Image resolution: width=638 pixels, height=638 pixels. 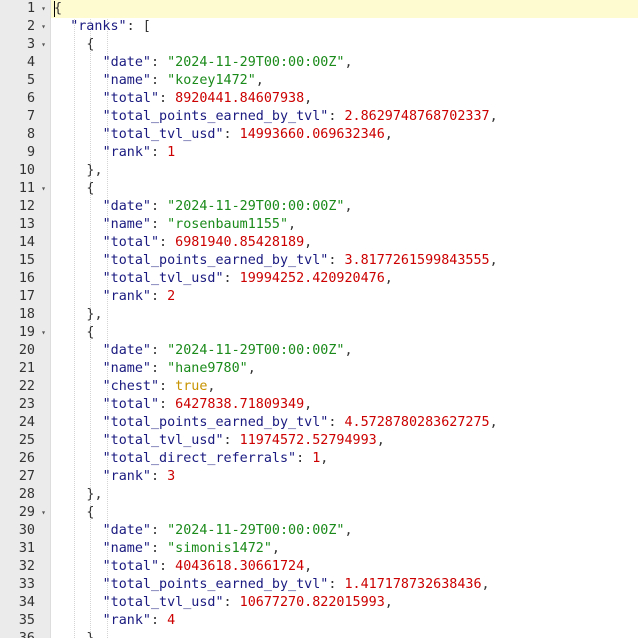 I want to click on code-line: "total_tvl_usd": 10677270.822015993,, so click(x=344, y=603).